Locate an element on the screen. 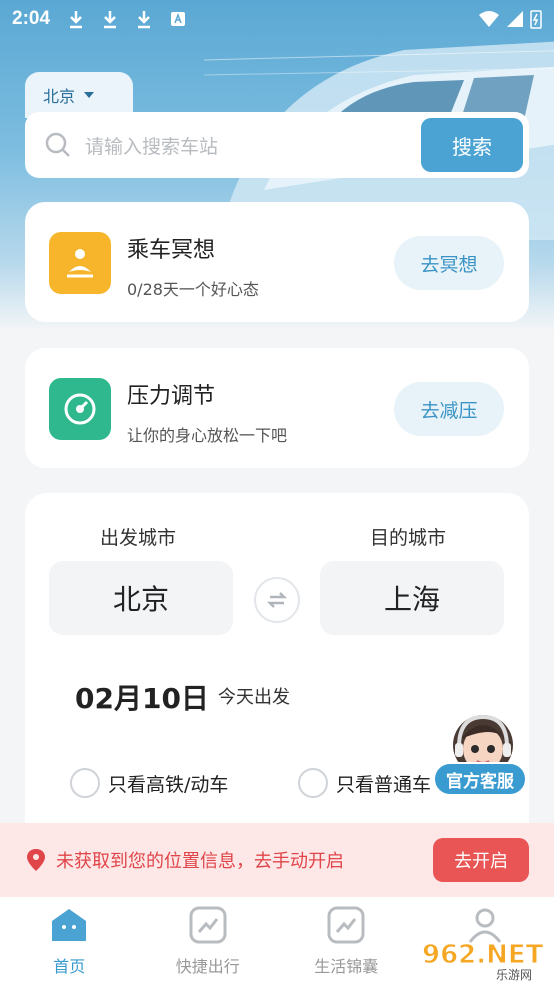 The height and width of the screenshot is (984, 554). tab-label: 首页 is located at coordinates (69, 966).